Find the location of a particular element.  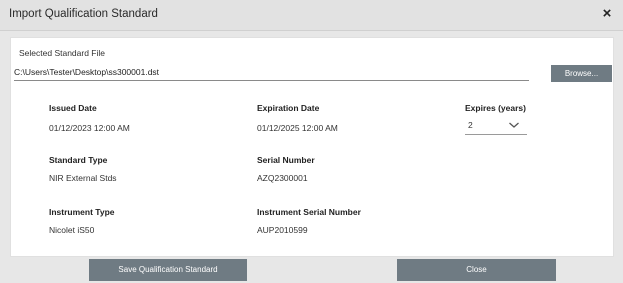

expires-years-label: Expires (years) is located at coordinates (495, 108).